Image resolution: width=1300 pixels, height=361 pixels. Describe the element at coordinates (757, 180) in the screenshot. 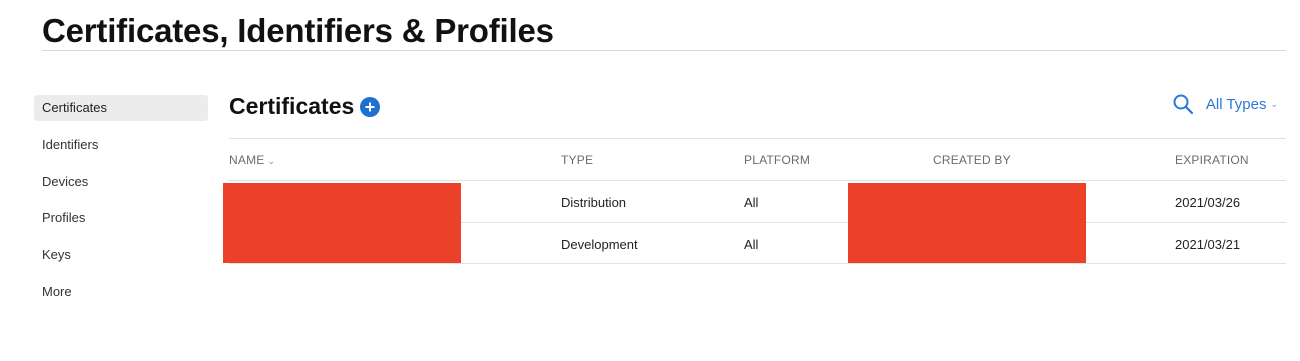

I see `header-divider` at that location.